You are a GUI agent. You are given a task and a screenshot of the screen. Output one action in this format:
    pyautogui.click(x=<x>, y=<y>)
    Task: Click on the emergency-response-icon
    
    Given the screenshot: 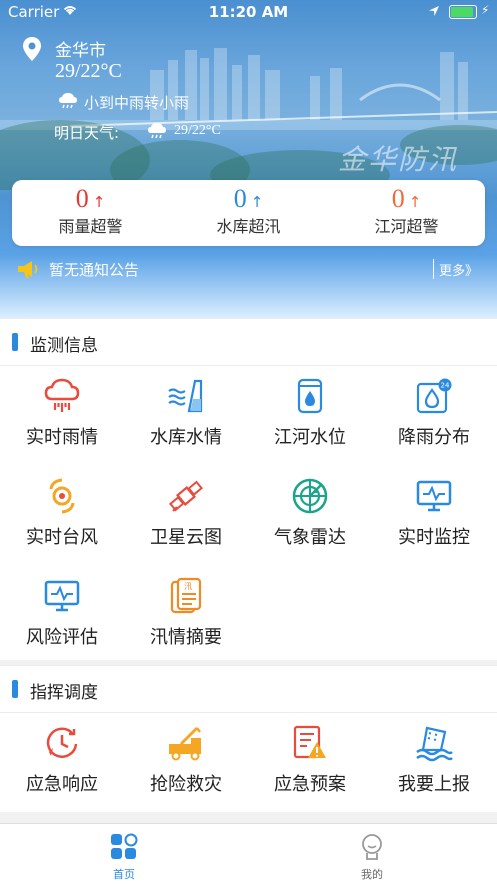 What is the action you would take?
    pyautogui.click(x=62, y=742)
    